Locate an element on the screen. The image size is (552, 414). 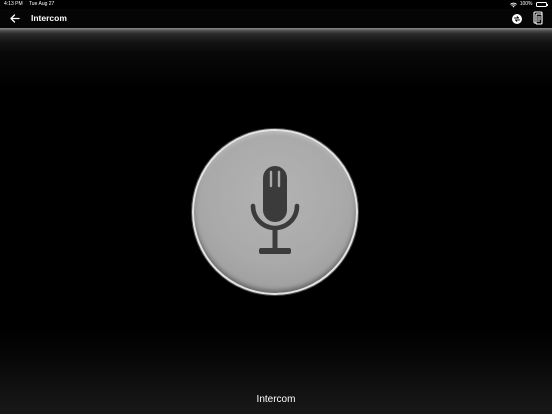
status-date: Tue Aug 27 is located at coordinates (41, 4).